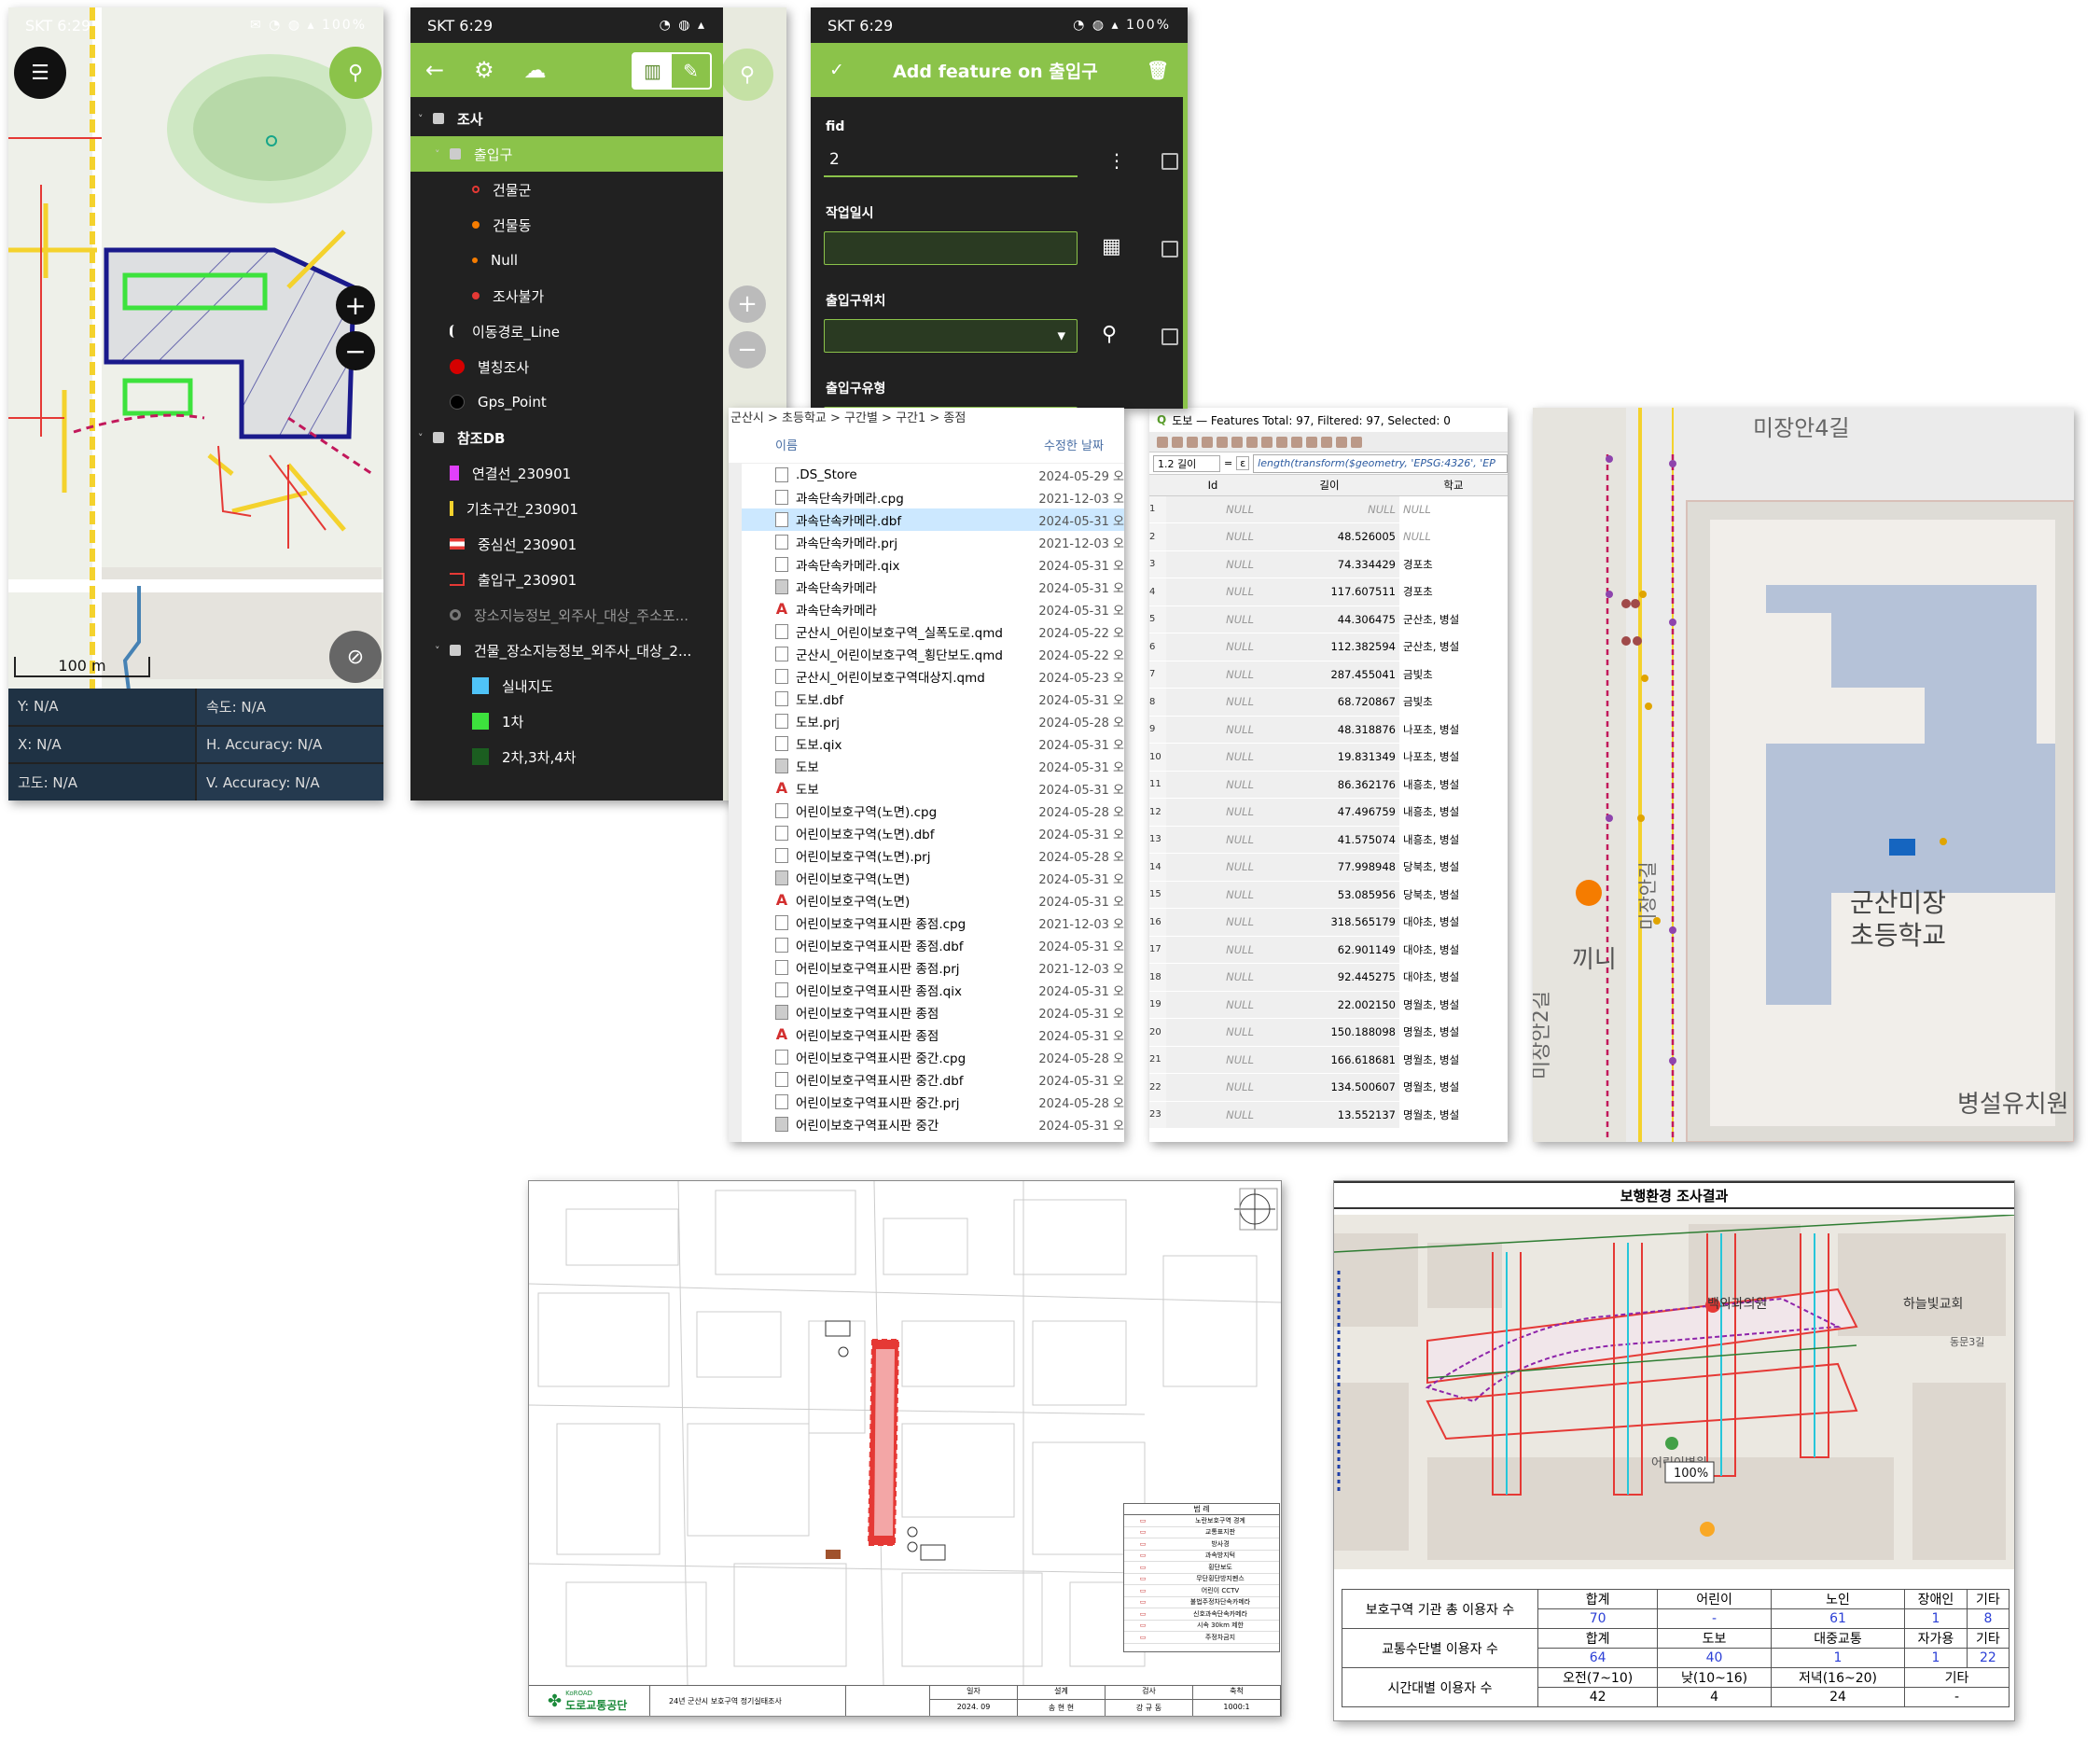  Describe the element at coordinates (951, 248) in the screenshot. I see `date-input` at that location.